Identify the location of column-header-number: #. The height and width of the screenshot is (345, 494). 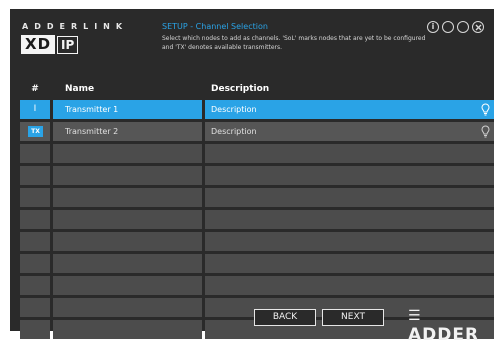
(35, 89).